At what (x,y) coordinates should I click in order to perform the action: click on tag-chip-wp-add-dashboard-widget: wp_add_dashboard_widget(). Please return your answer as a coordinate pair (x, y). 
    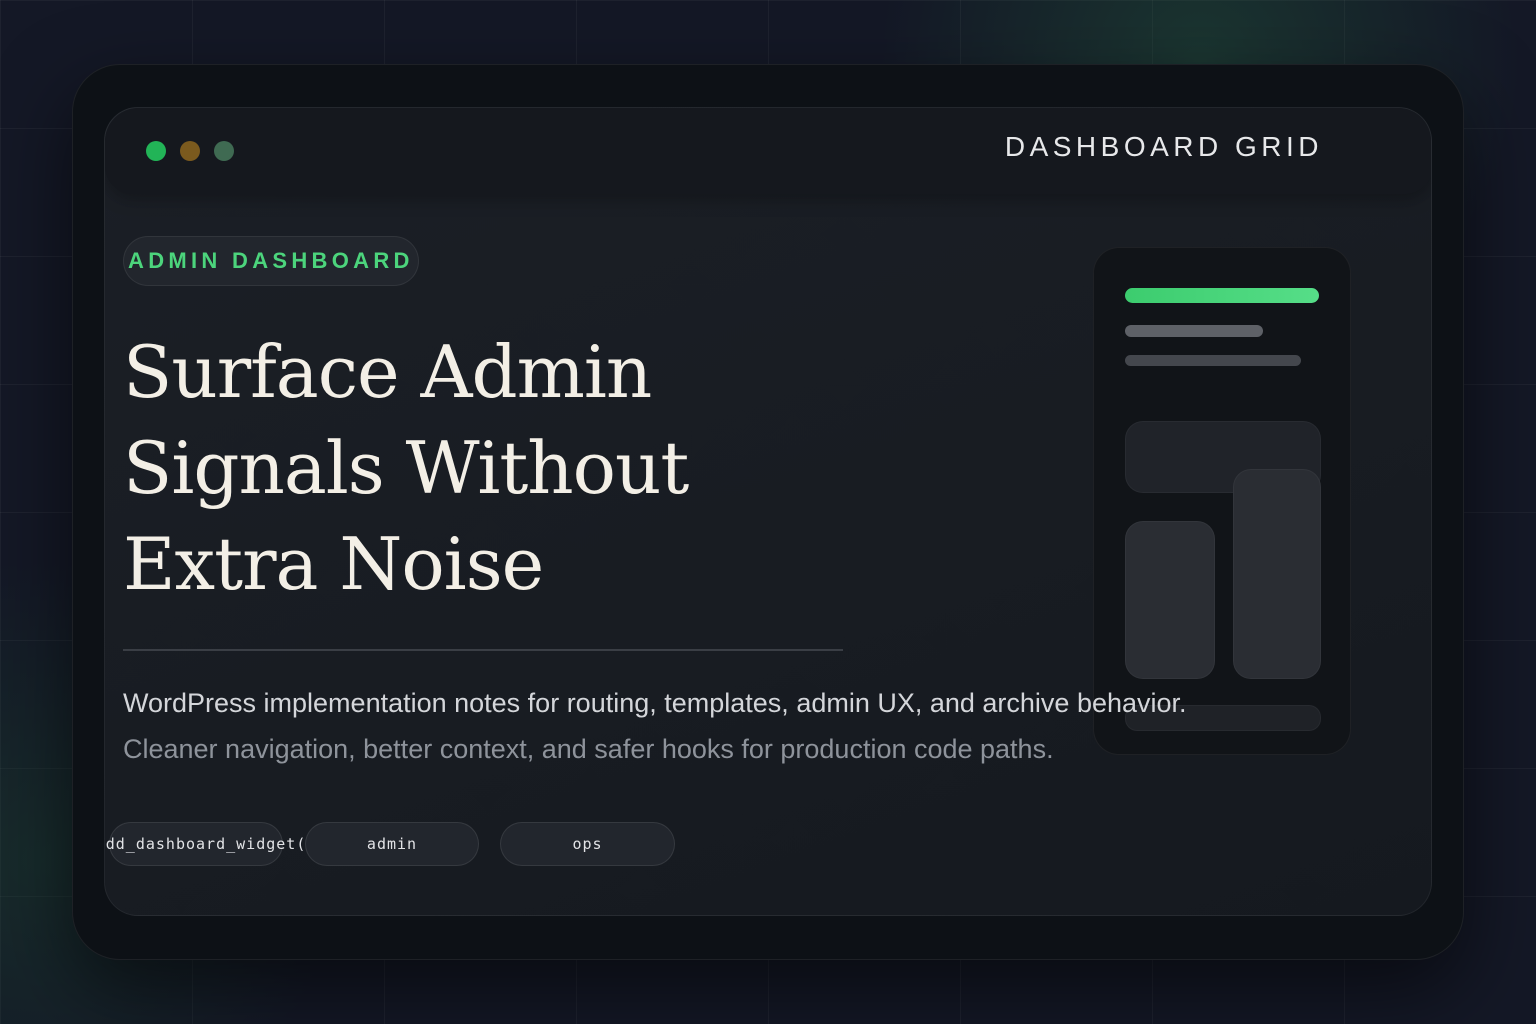
    Looking at the image, I should click on (210, 844).